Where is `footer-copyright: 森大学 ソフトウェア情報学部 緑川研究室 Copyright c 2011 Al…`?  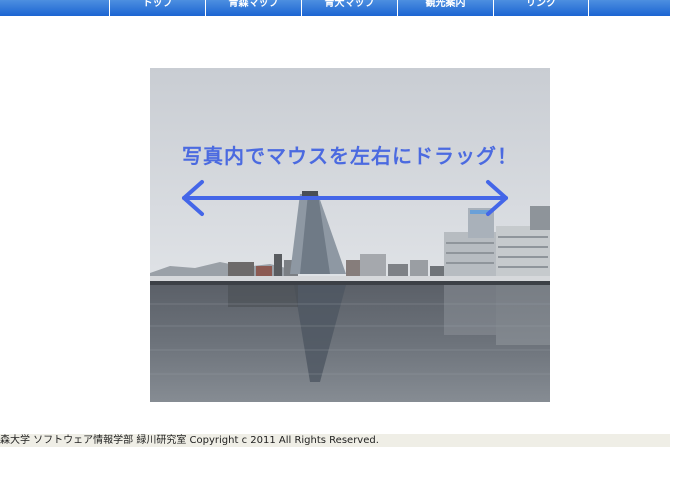
footer-copyright: 森大学 ソフトウェア情報学部 緑川研究室 Copyright c 2011 Al… is located at coordinates (335, 440).